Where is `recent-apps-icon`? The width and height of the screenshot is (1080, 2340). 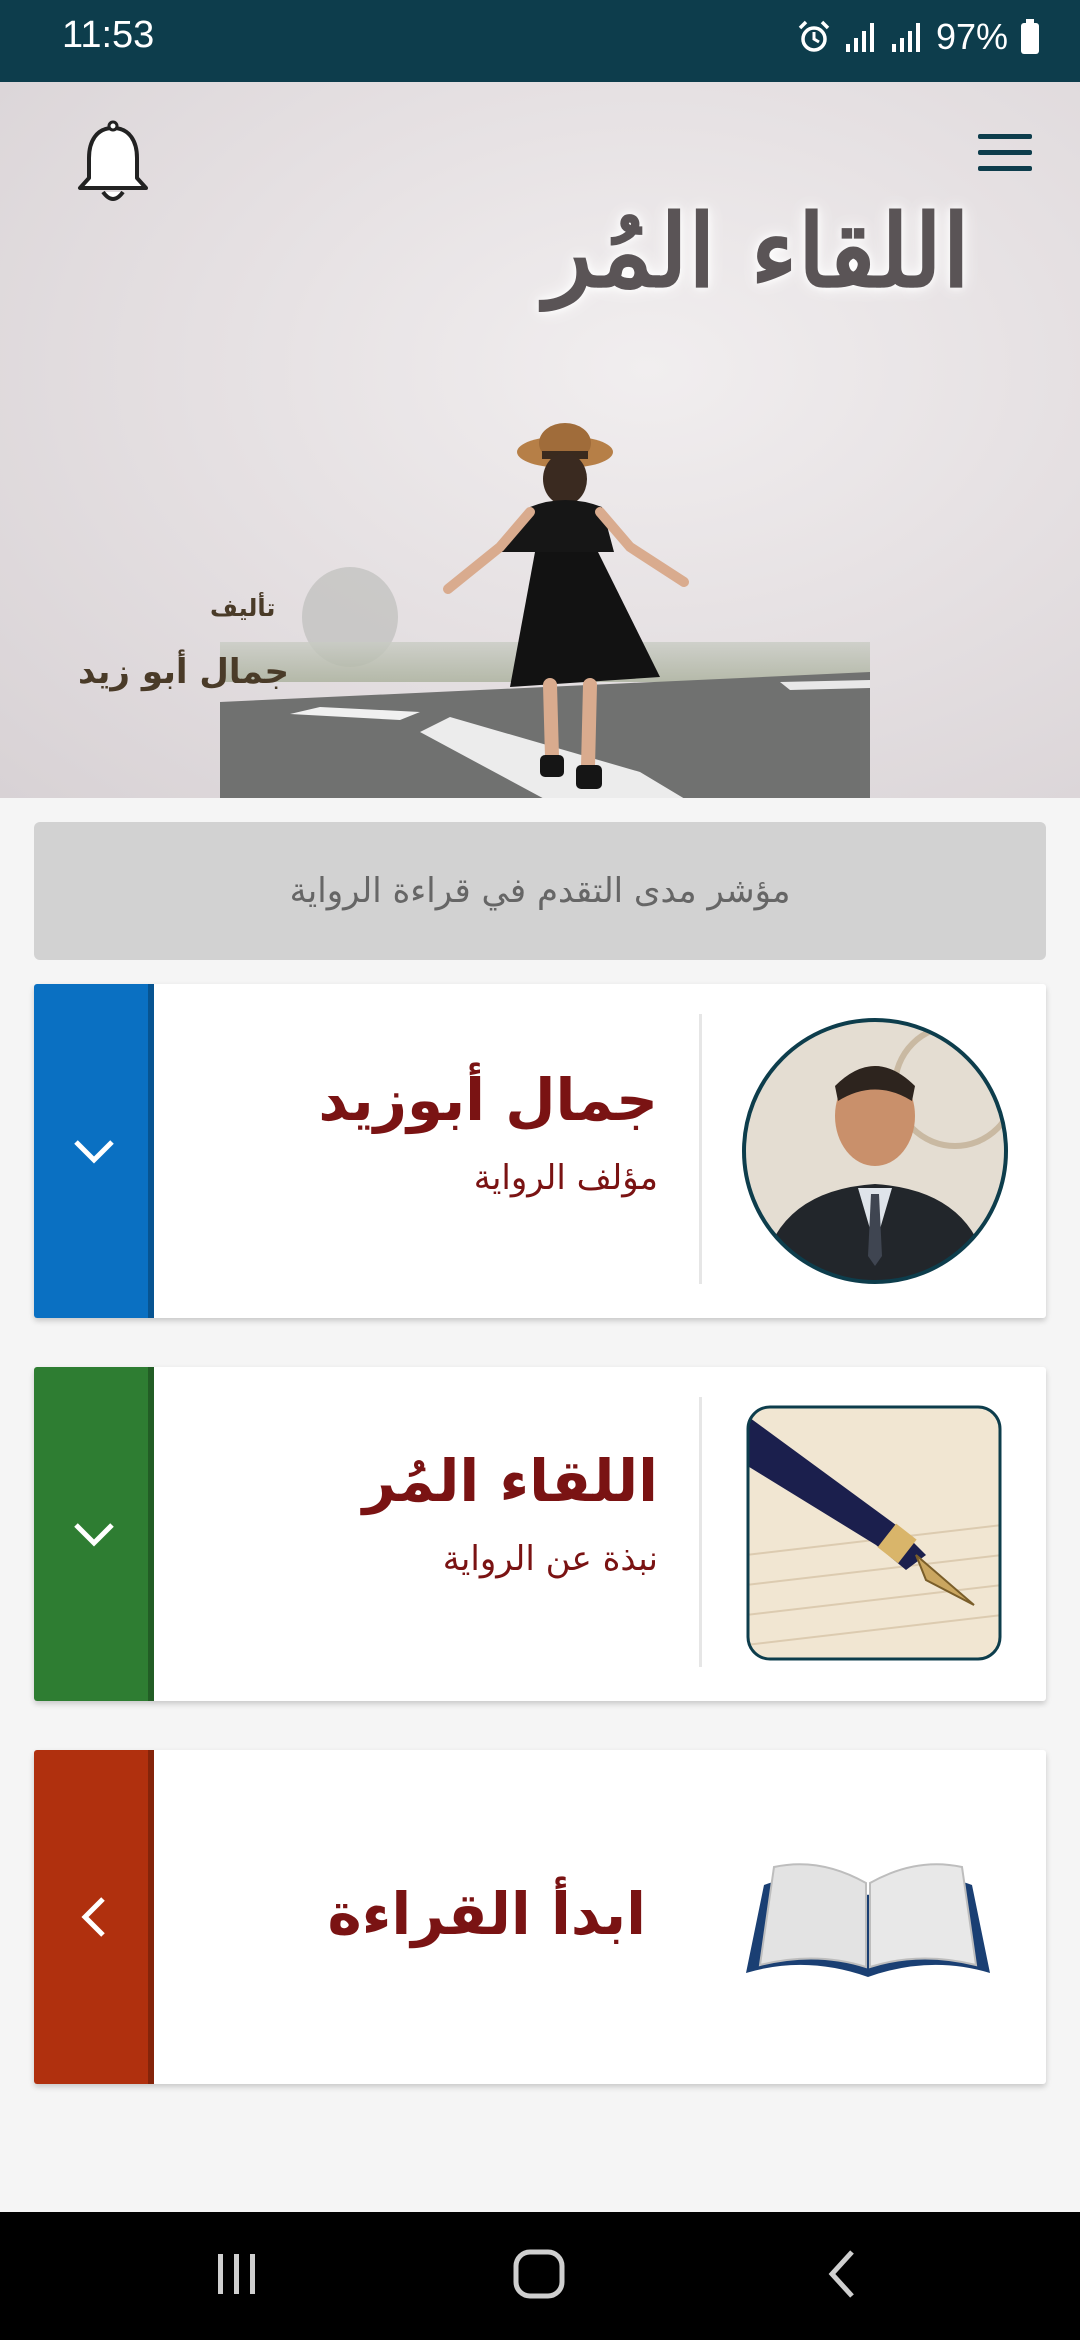 recent-apps-icon is located at coordinates (237, 2274).